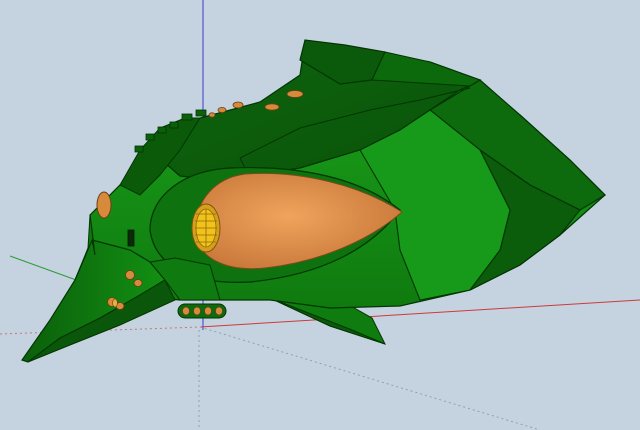 This screenshot has height=430, width=640. Describe the element at coordinates (370, 378) in the screenshot. I see `green-axis-dotted-line` at that location.